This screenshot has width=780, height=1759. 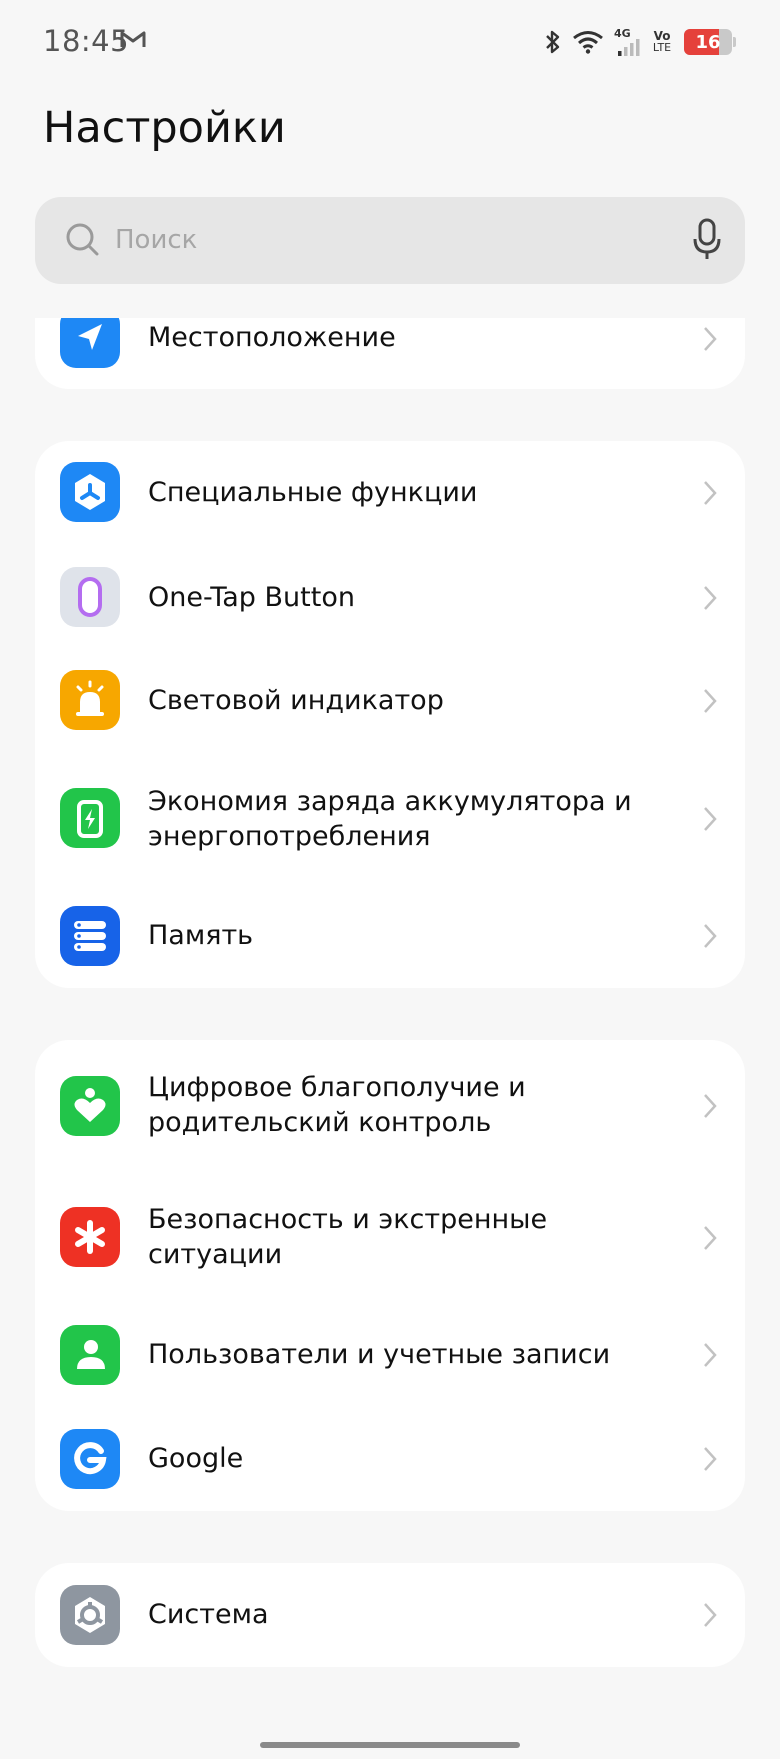 What do you see at coordinates (390, 1745) in the screenshot?
I see `home-indicator` at bounding box center [390, 1745].